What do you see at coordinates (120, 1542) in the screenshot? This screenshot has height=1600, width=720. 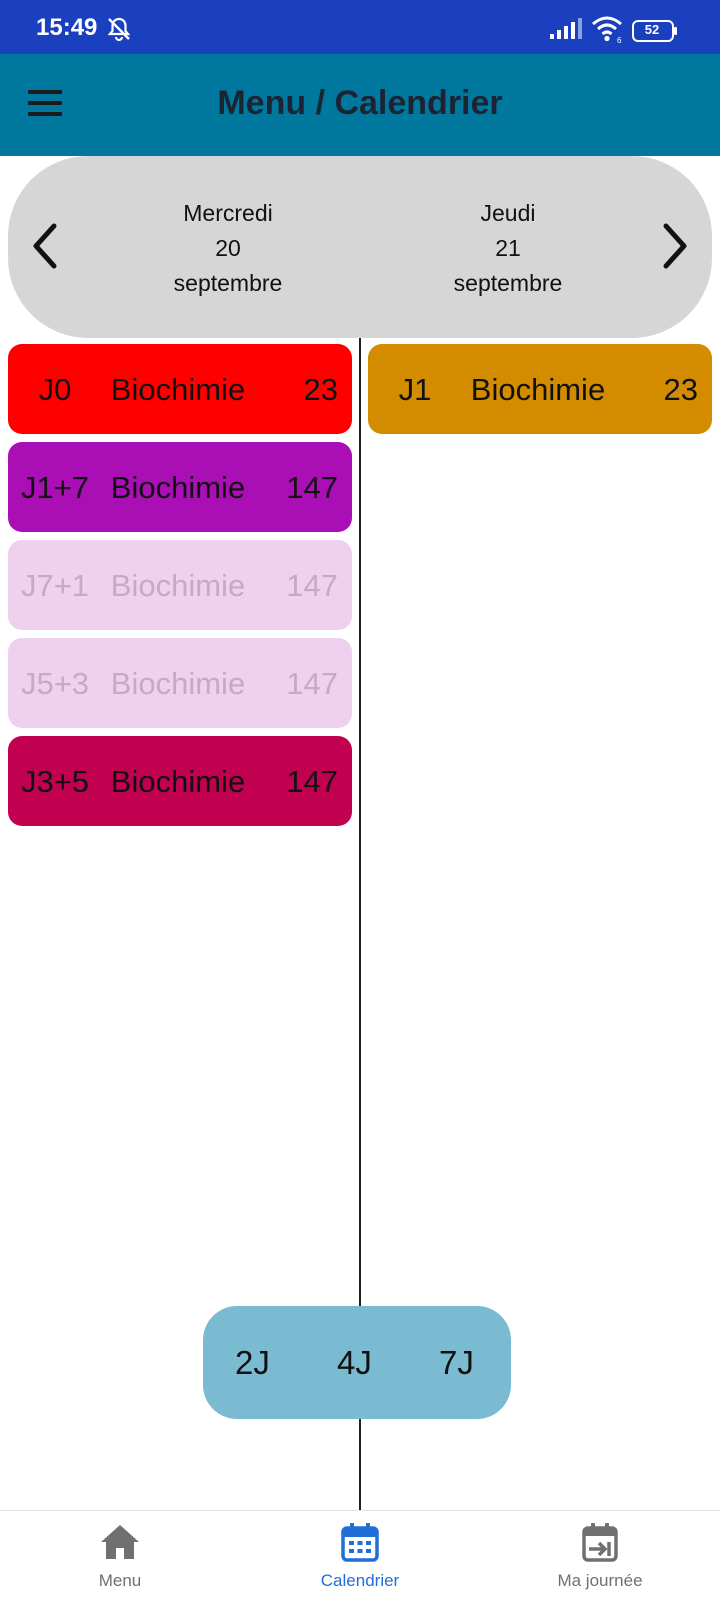 I see `home-icon` at bounding box center [120, 1542].